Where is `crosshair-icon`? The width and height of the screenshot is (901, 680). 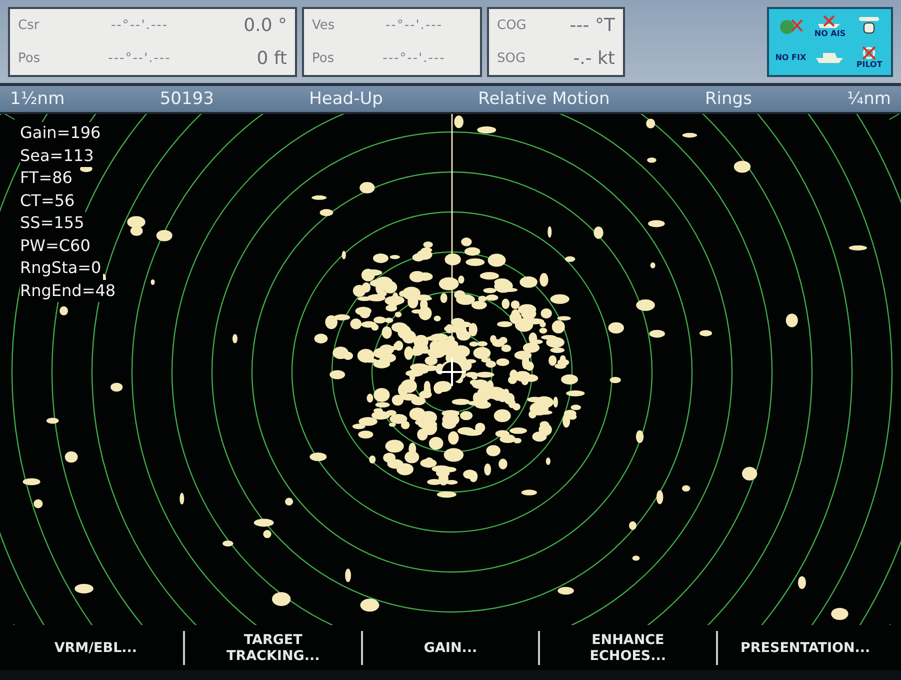
crosshair-icon is located at coordinates (452, 372).